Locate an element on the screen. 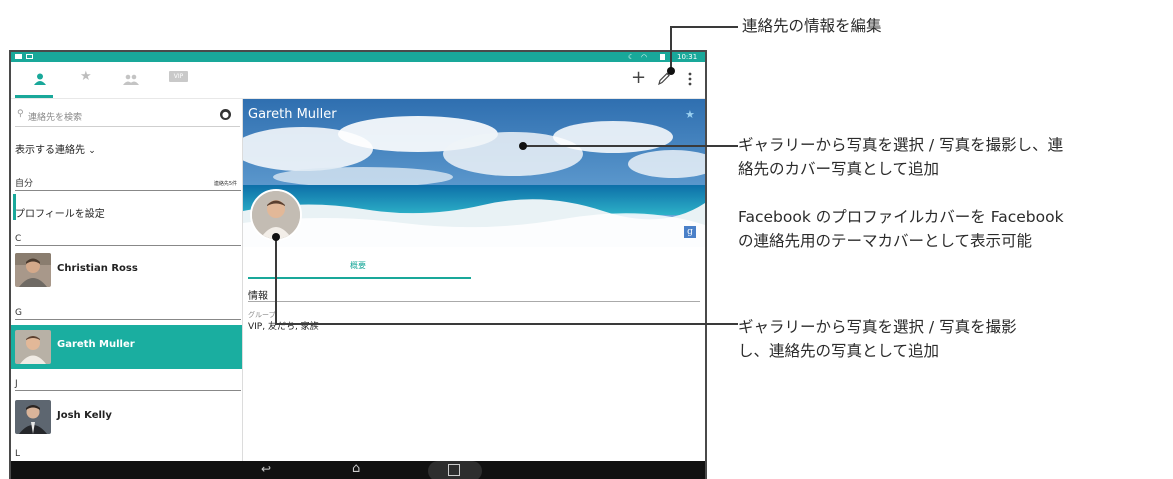  callout-facebook-line1: Facebook のプロファイルカバーを Facebook is located at coordinates (901, 217).